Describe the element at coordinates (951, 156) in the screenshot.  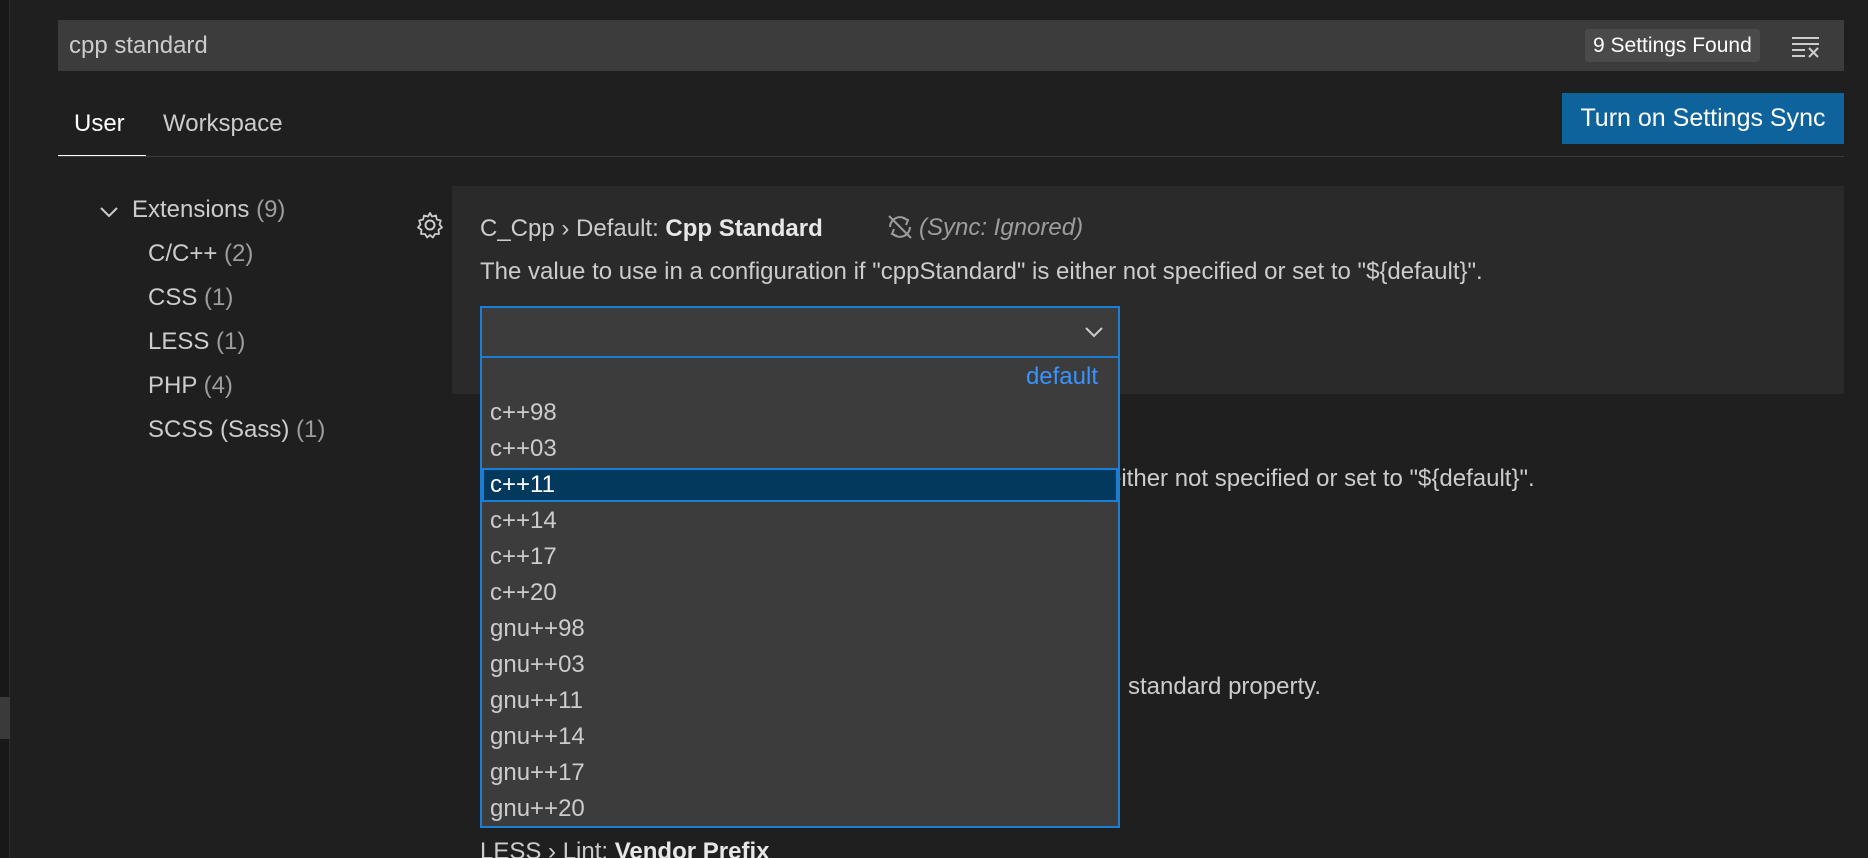
I see `tabs-divider` at that location.